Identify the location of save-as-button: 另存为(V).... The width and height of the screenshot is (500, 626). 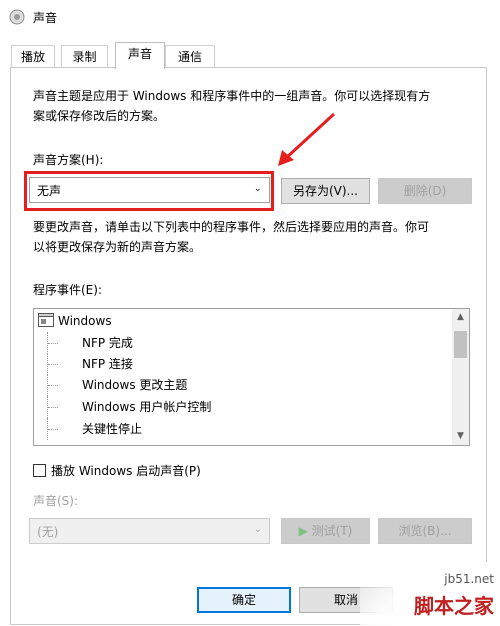
(325, 191).